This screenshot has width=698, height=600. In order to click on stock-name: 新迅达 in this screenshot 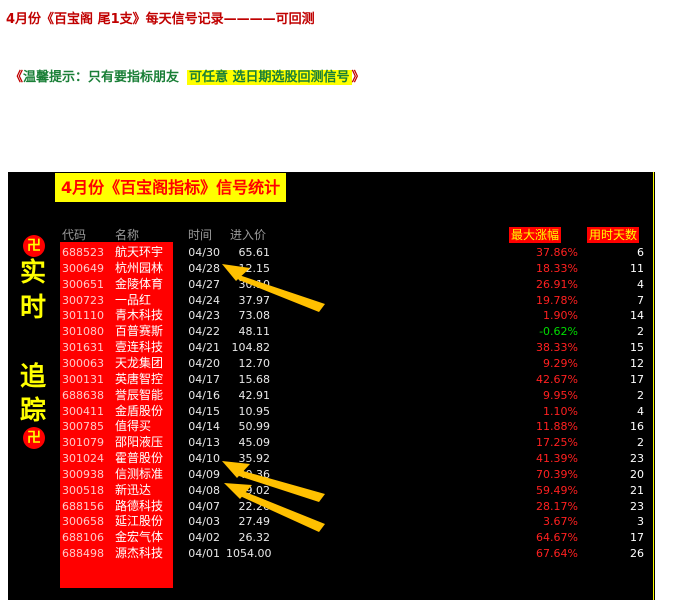, I will do `click(133, 489)`.